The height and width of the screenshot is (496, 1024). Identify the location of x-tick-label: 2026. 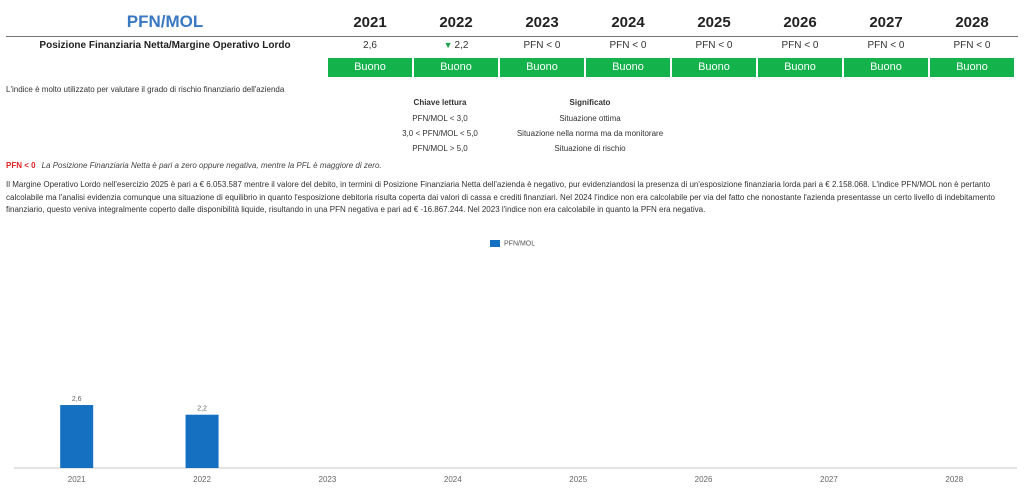
(704, 479).